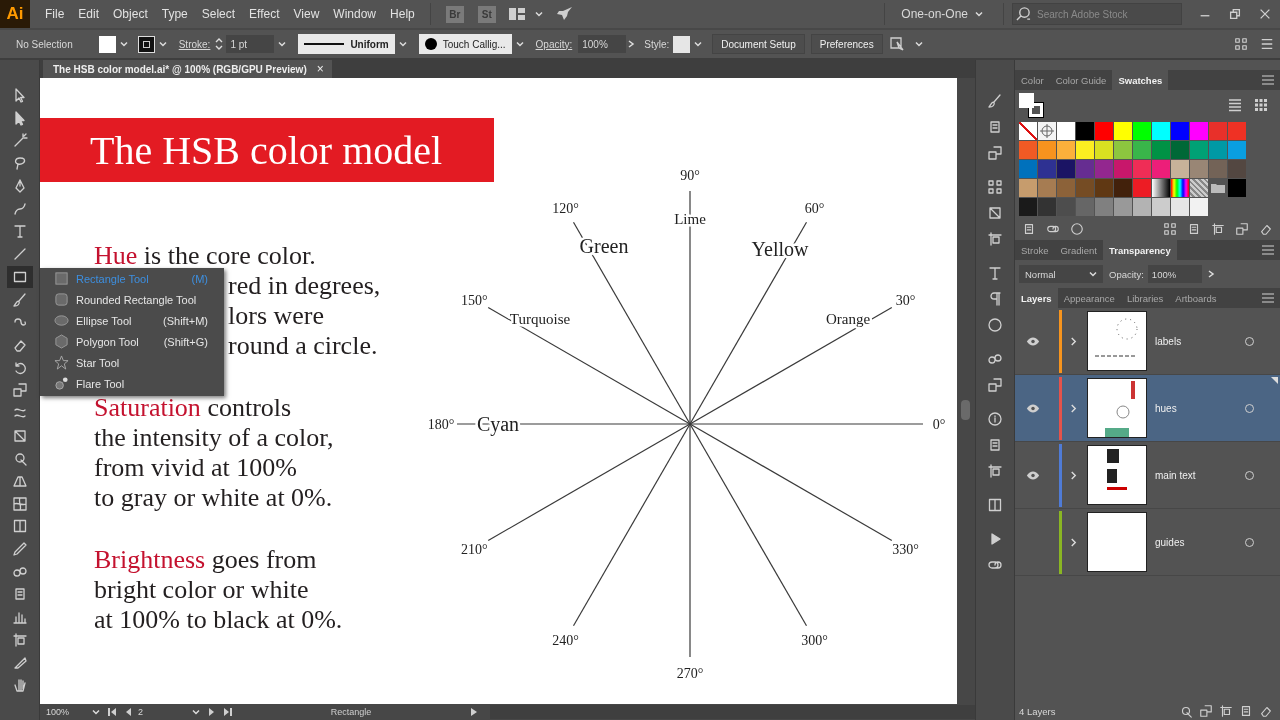 This screenshot has width=1280, height=720. What do you see at coordinates (1168, 341) in the screenshot?
I see `layer-name: labels` at bounding box center [1168, 341].